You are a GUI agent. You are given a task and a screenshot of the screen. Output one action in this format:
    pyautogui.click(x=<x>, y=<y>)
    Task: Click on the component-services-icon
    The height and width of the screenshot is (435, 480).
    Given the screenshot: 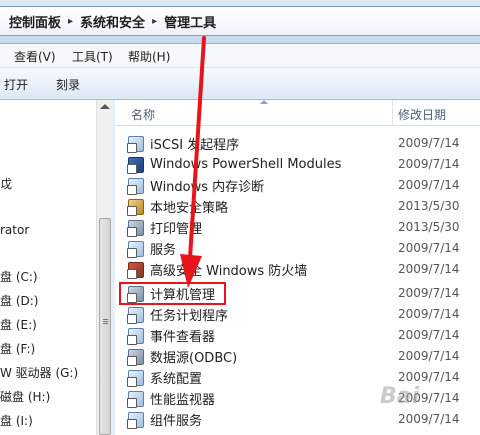 What is the action you would take?
    pyautogui.click(x=135, y=420)
    